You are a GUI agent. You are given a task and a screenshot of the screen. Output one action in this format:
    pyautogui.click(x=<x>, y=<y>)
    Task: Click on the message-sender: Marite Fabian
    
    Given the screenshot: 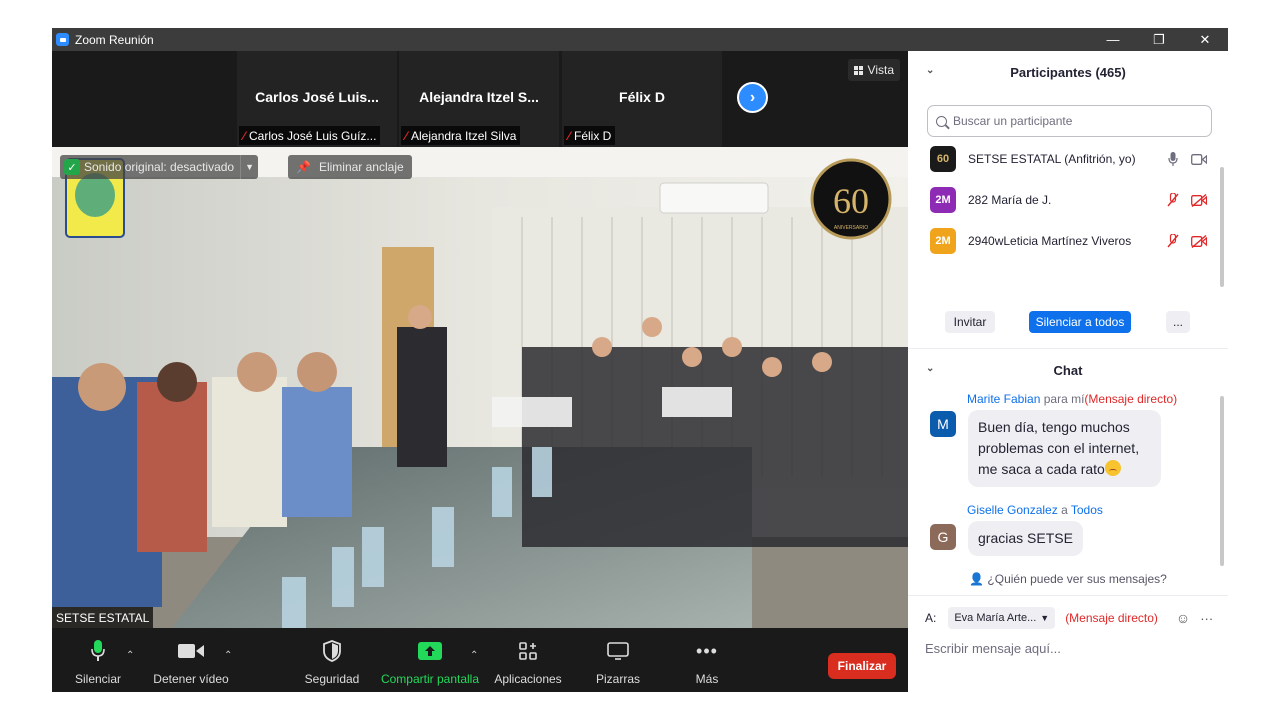 What is the action you would take?
    pyautogui.click(x=1003, y=399)
    